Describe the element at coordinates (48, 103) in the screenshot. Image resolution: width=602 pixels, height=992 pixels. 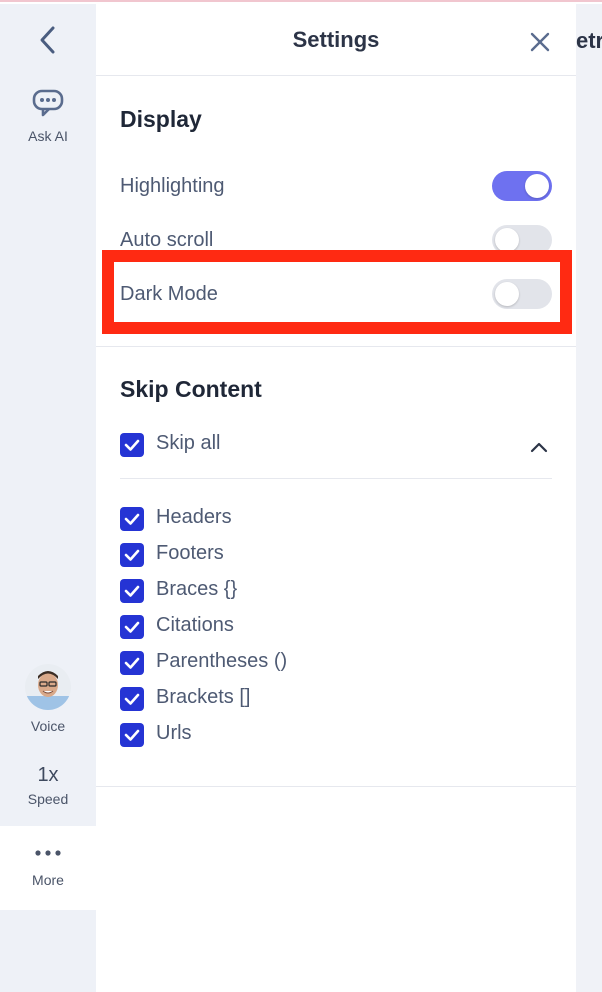
I see `chat-bubble-icon` at that location.